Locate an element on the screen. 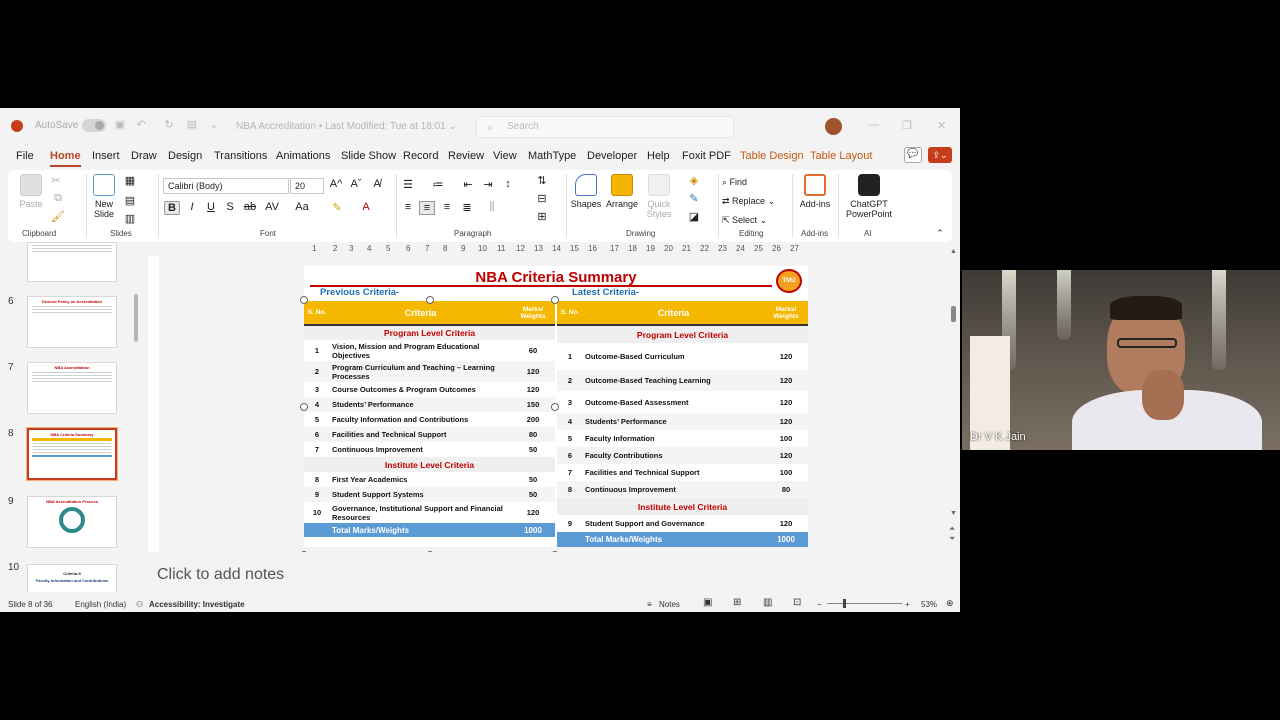  align-text-icon: ⊟ is located at coordinates (542, 198).